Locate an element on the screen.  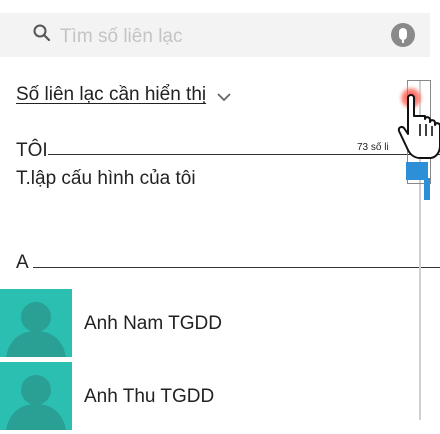
contacts-to-display-filter: Số liên lạc cần hiển thị is located at coordinates (166, 99).